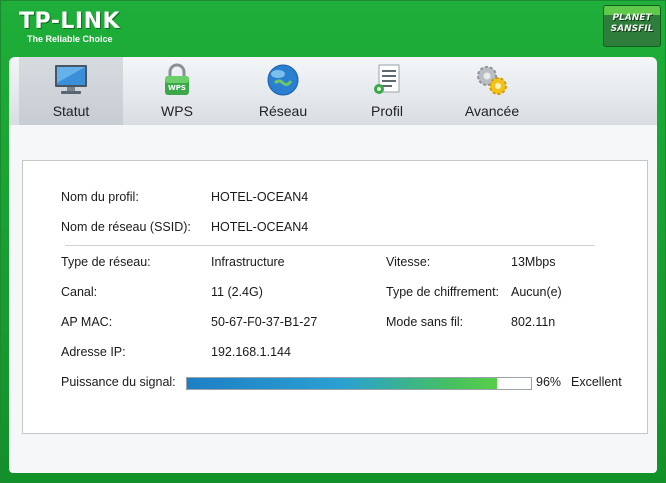 The height and width of the screenshot is (483, 666). Describe the element at coordinates (237, 292) in the screenshot. I see `channel-value: 11 (2.4G)` at that location.